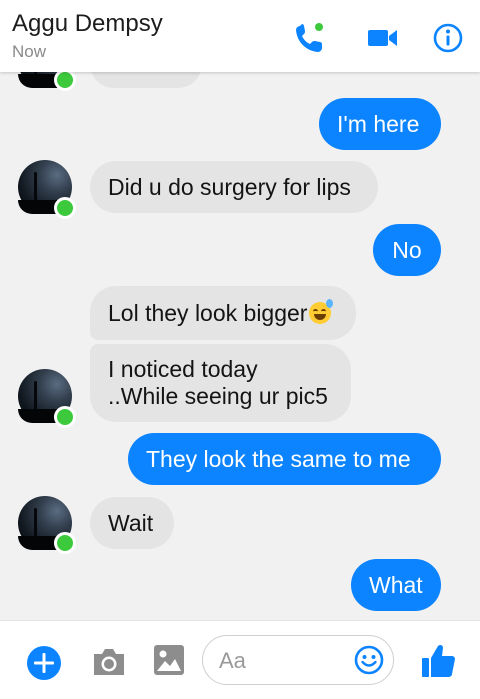 This screenshot has height=699, width=480. Describe the element at coordinates (284, 459) in the screenshot. I see `message-bubble-outgoing: They look the same to me` at that location.